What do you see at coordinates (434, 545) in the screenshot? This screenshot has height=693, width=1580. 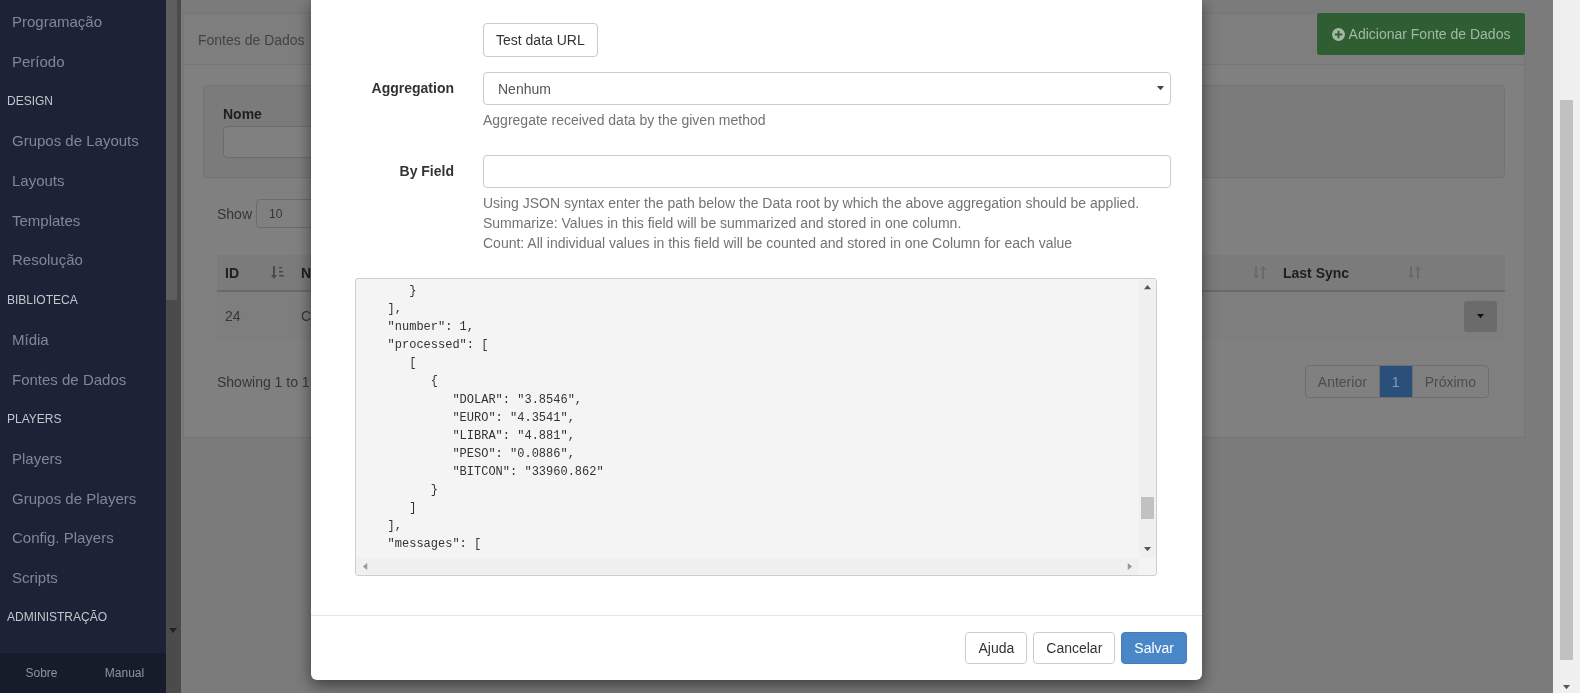 I see `code-line: "messages": [` at bounding box center [434, 545].